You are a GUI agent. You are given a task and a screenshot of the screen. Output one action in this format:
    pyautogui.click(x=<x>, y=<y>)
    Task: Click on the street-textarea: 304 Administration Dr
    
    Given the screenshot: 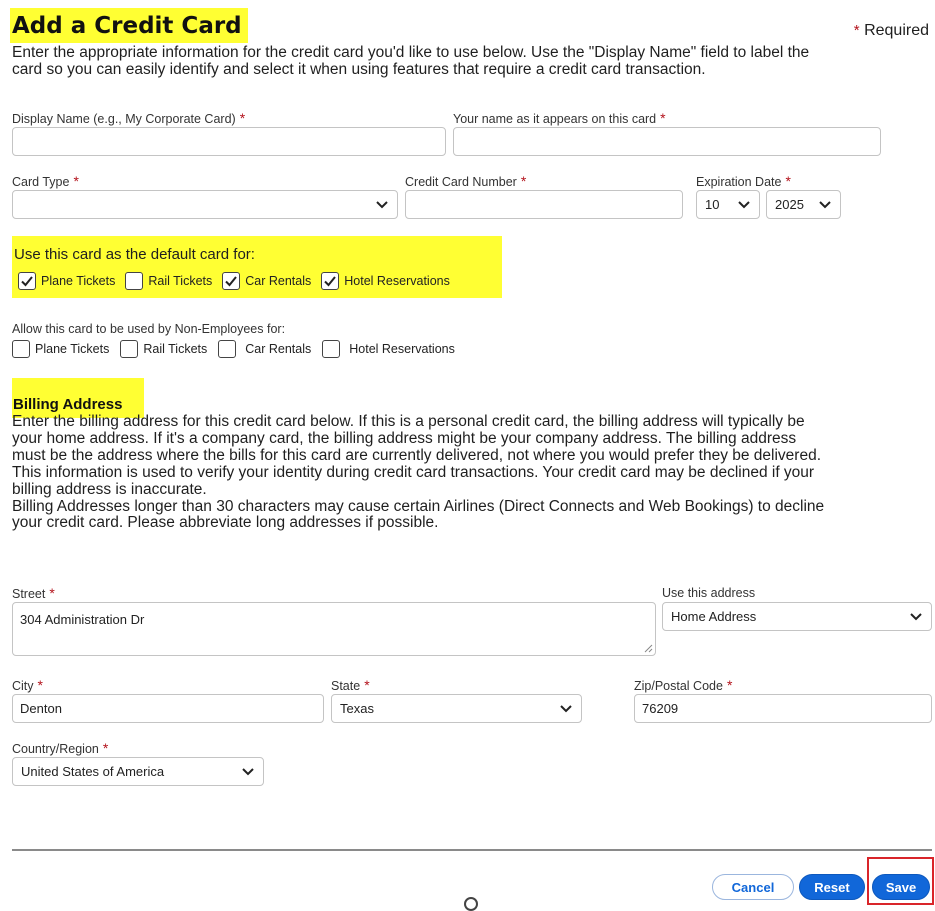 What is the action you would take?
    pyautogui.click(x=334, y=629)
    